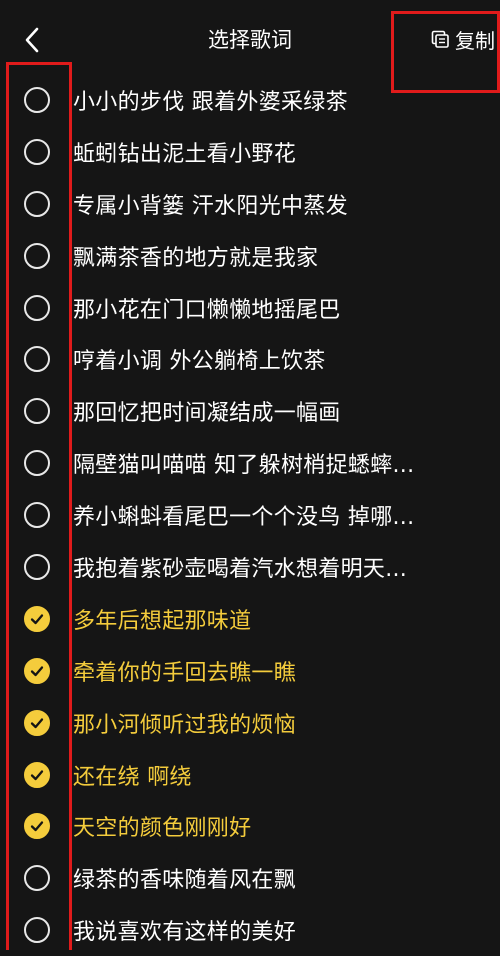 This screenshot has height=956, width=500. I want to click on lyric-row: 蚯蚓钻出泥土看小野花, so click(250, 152).